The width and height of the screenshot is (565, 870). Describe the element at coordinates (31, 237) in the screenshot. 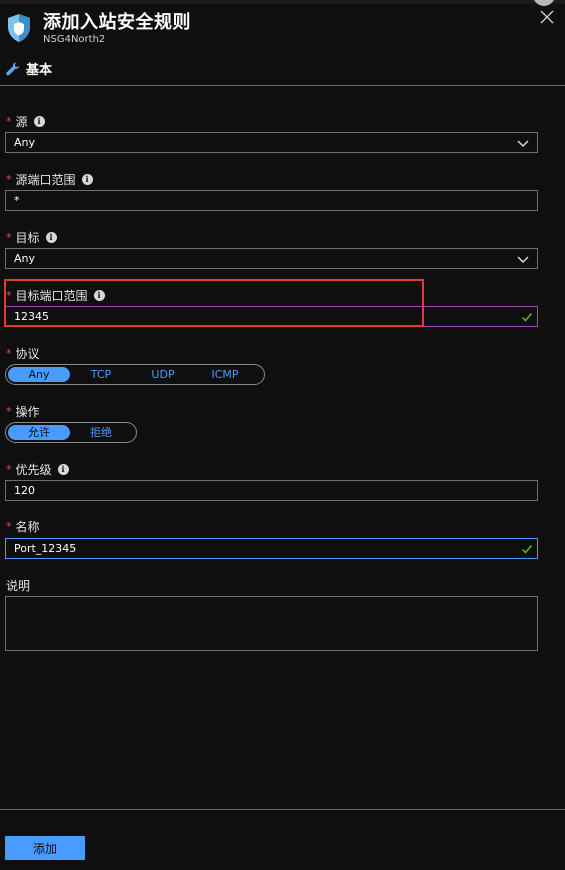

I see `destination-label: * 目标 i` at that location.